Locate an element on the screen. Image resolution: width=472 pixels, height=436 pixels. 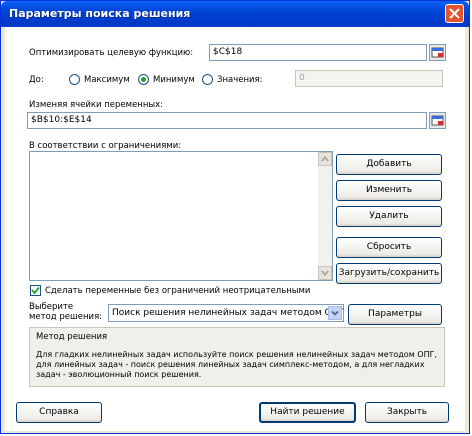
constraints-label: В соответствии с ограничениями: is located at coordinates (105, 146).